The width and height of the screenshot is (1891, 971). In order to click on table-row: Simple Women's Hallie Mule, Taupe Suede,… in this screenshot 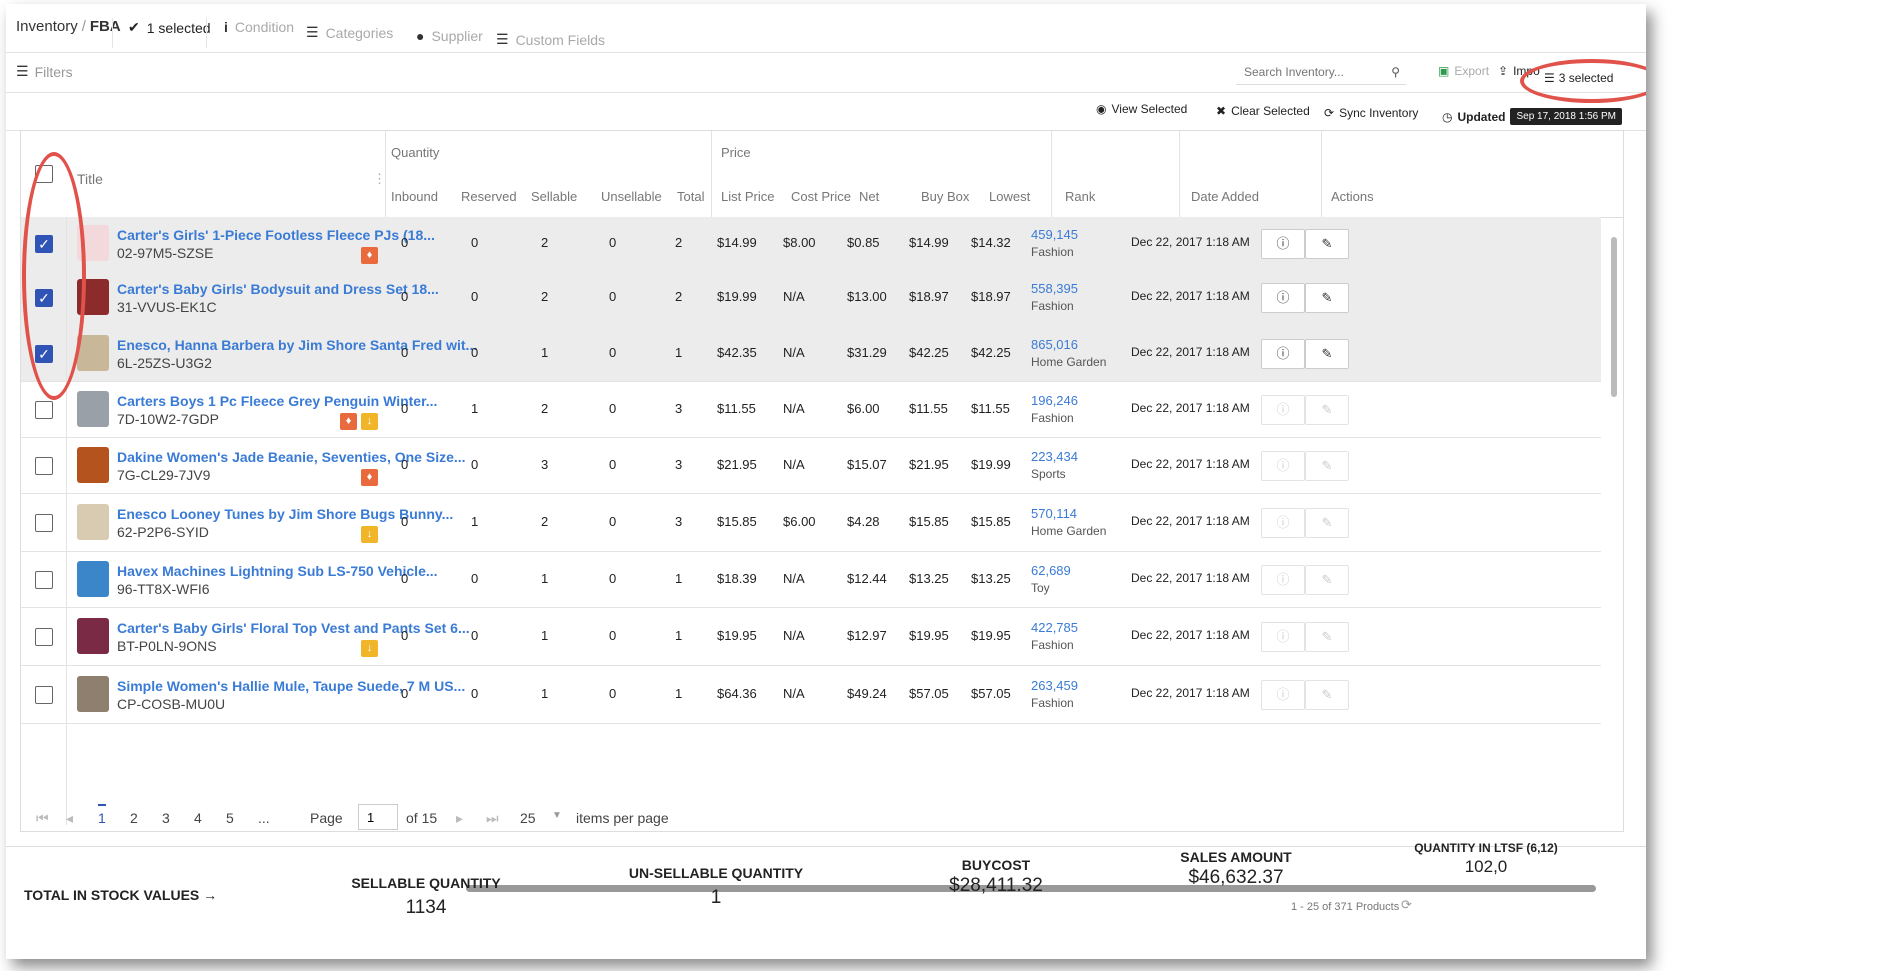, I will do `click(811, 694)`.